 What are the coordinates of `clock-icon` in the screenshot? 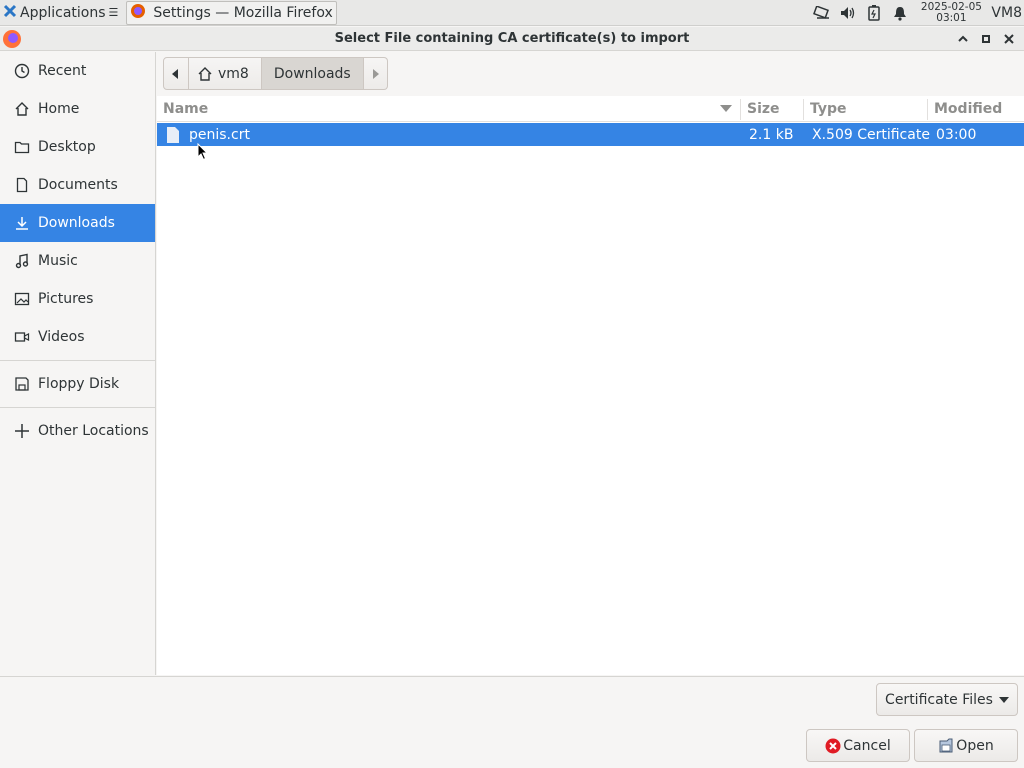 It's located at (22, 71).